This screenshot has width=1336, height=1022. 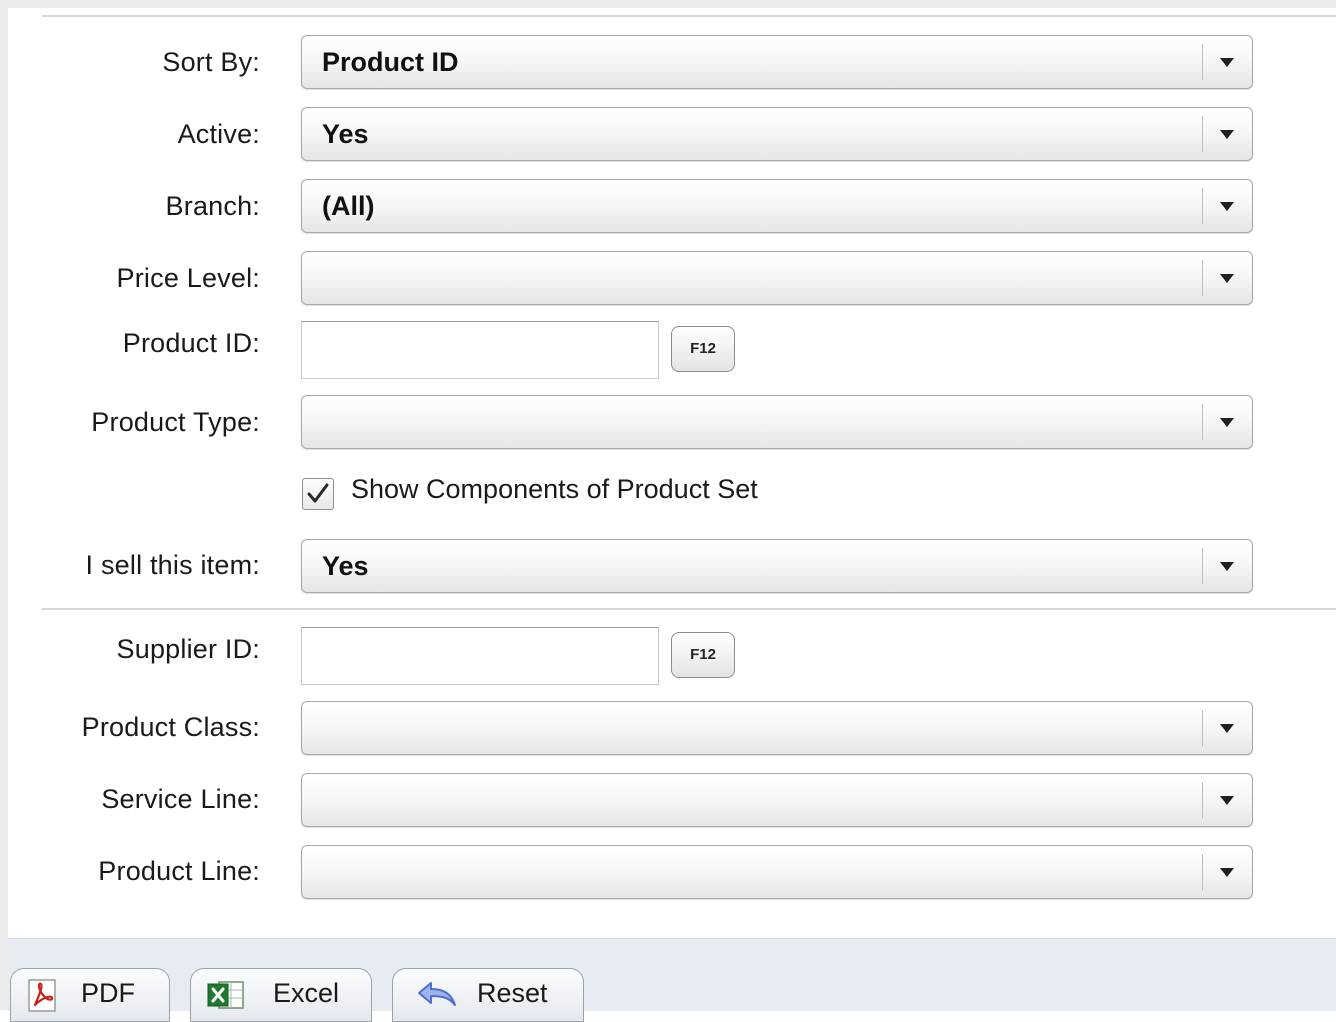 I want to click on product-id-label: Product ID:, so click(x=191, y=343).